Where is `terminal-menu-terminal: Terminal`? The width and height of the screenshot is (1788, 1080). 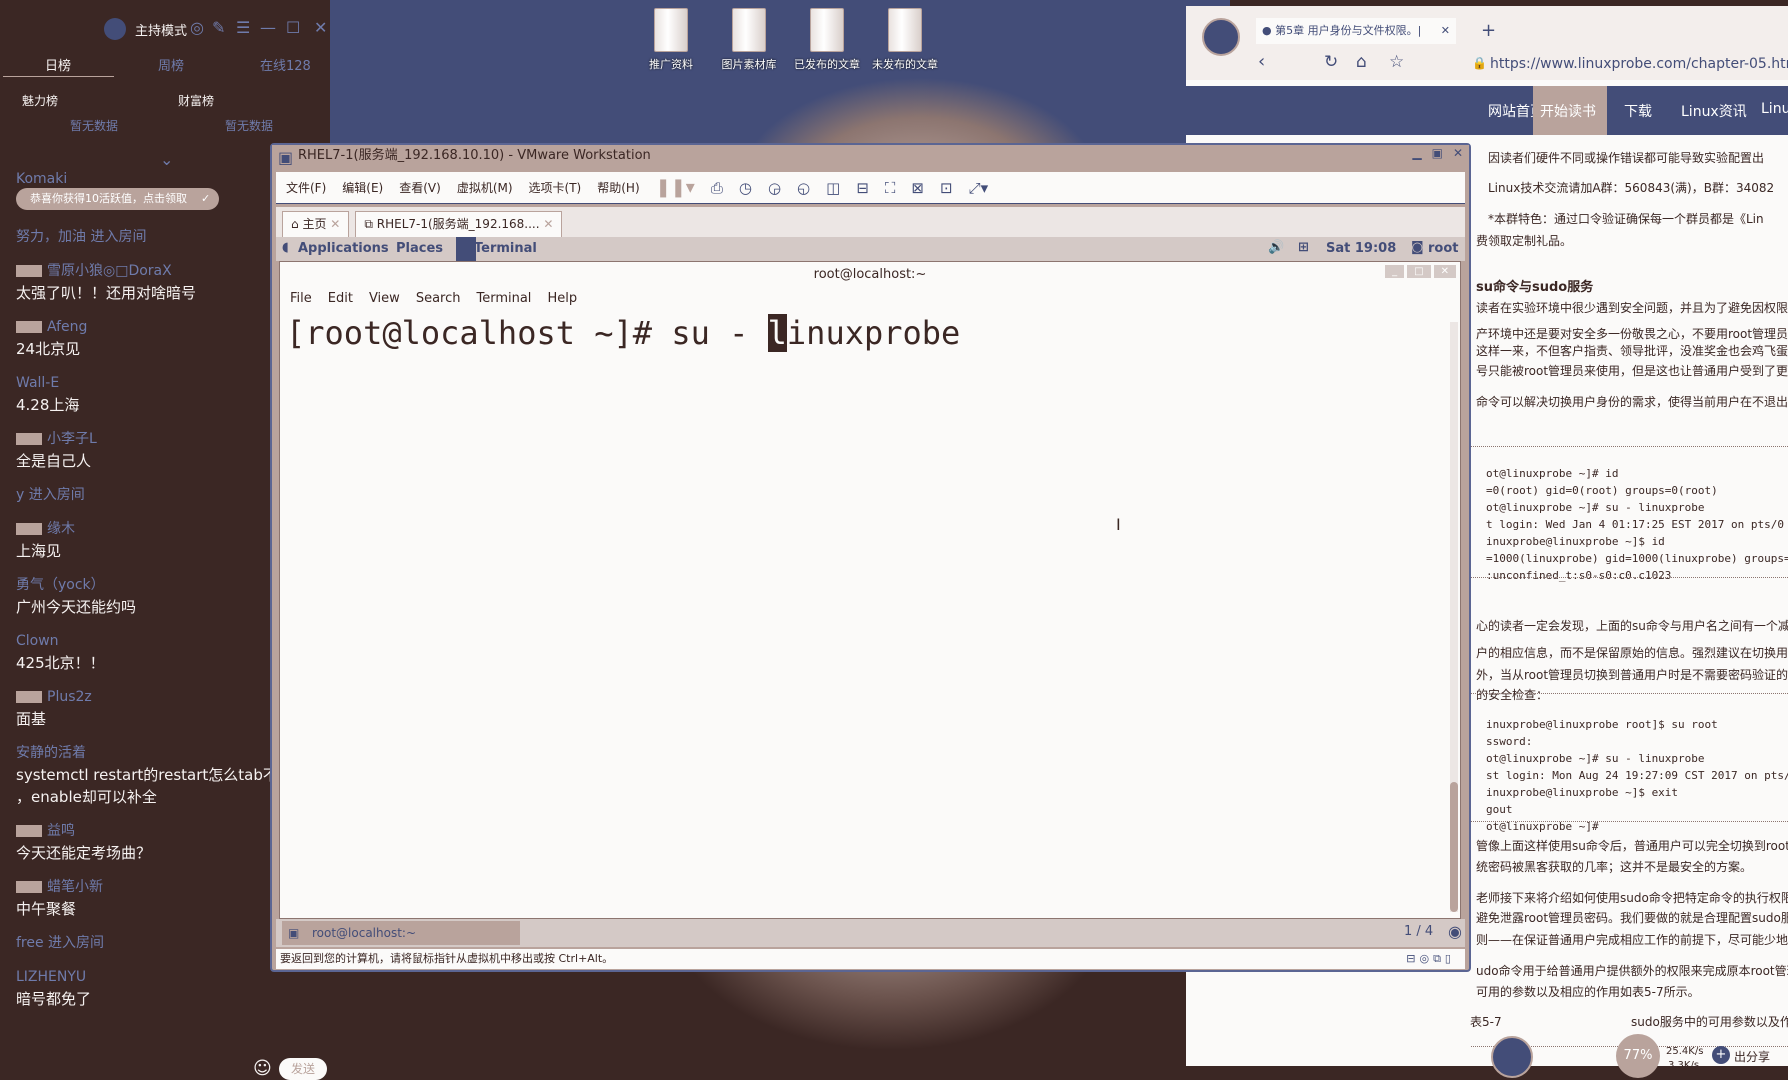 terminal-menu-terminal: Terminal is located at coordinates (503, 299).